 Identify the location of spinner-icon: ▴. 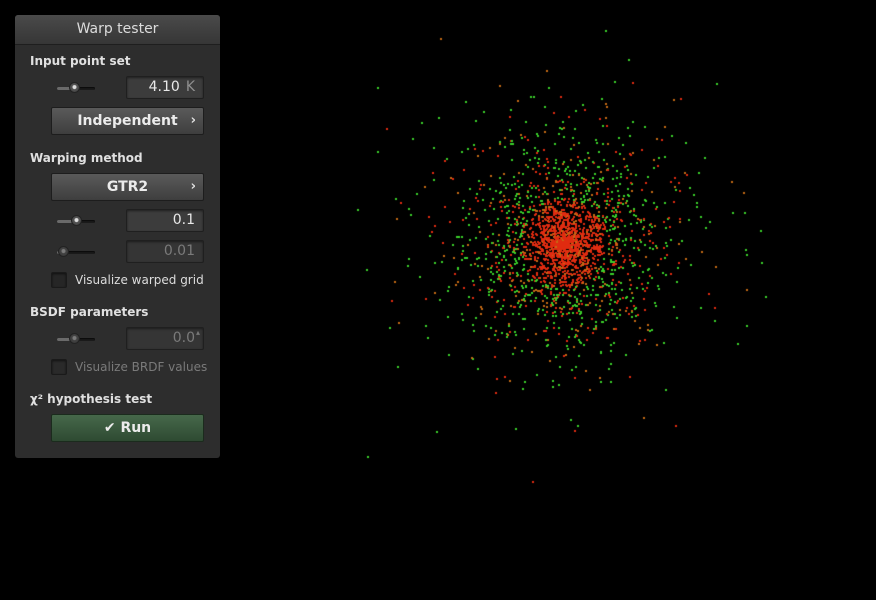
(197, 332).